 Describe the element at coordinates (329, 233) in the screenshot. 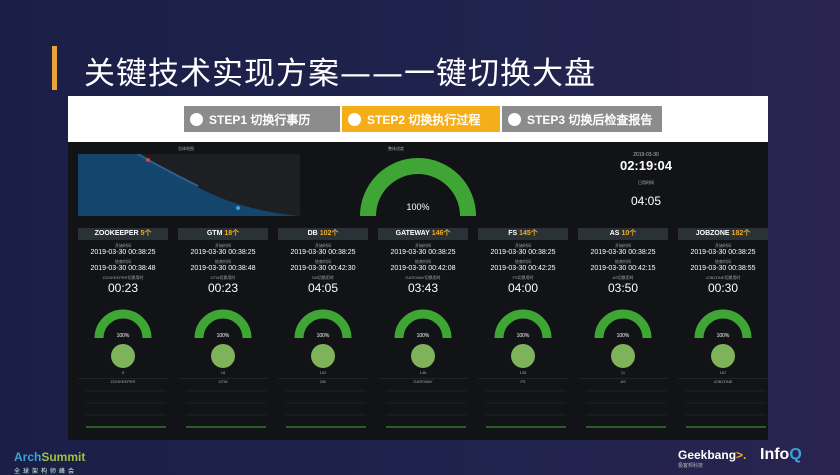

I see `column-count: 102个` at that location.